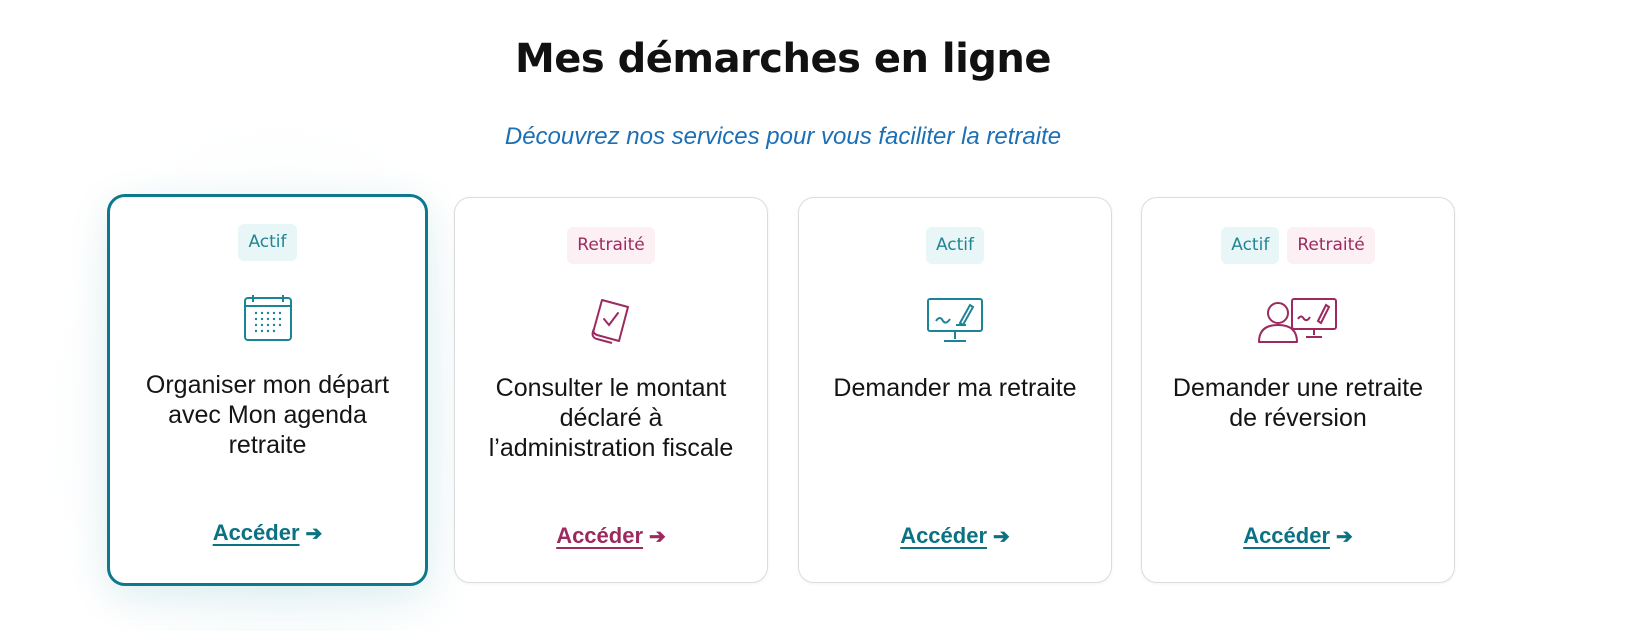 This screenshot has height=631, width=1642. What do you see at coordinates (268, 319) in the screenshot?
I see `calendar-icon` at bounding box center [268, 319].